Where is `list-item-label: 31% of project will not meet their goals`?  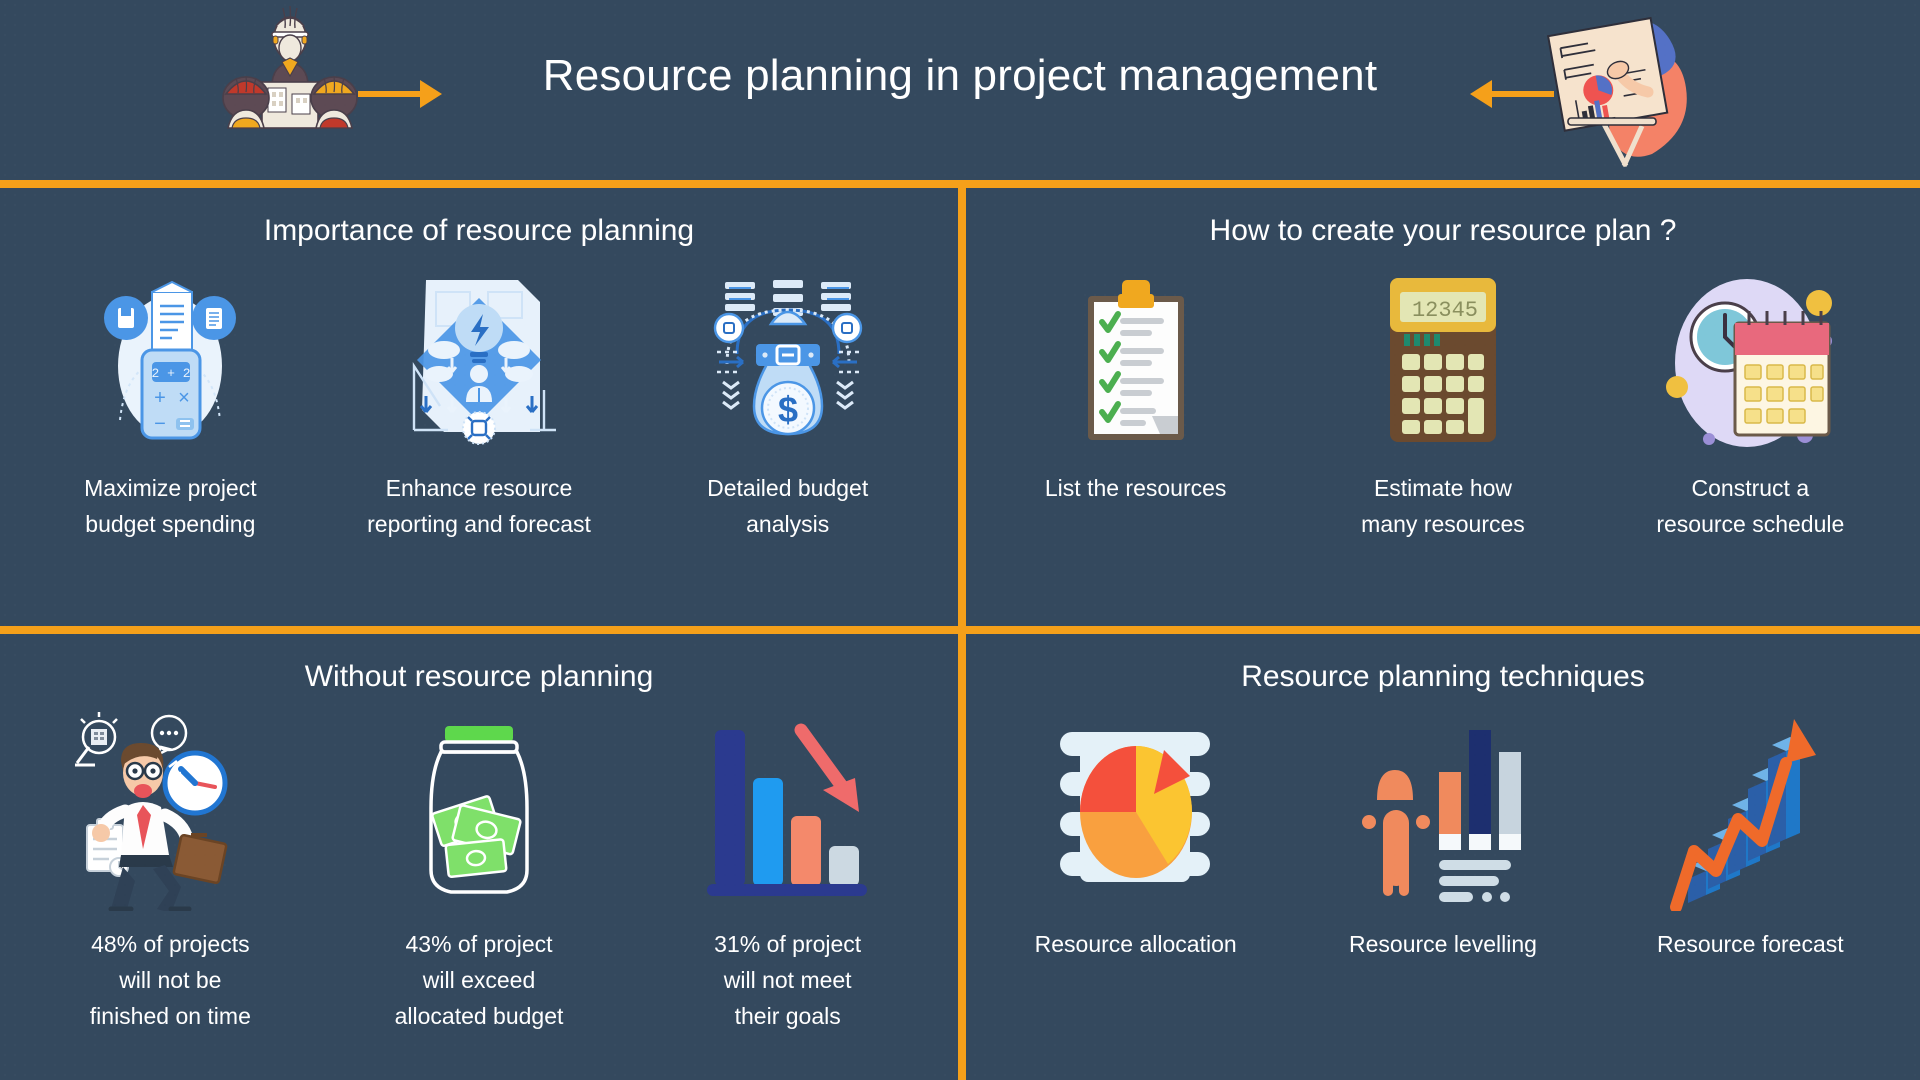
list-item-label: 31% of project will not meet their goals is located at coordinates (788, 980).